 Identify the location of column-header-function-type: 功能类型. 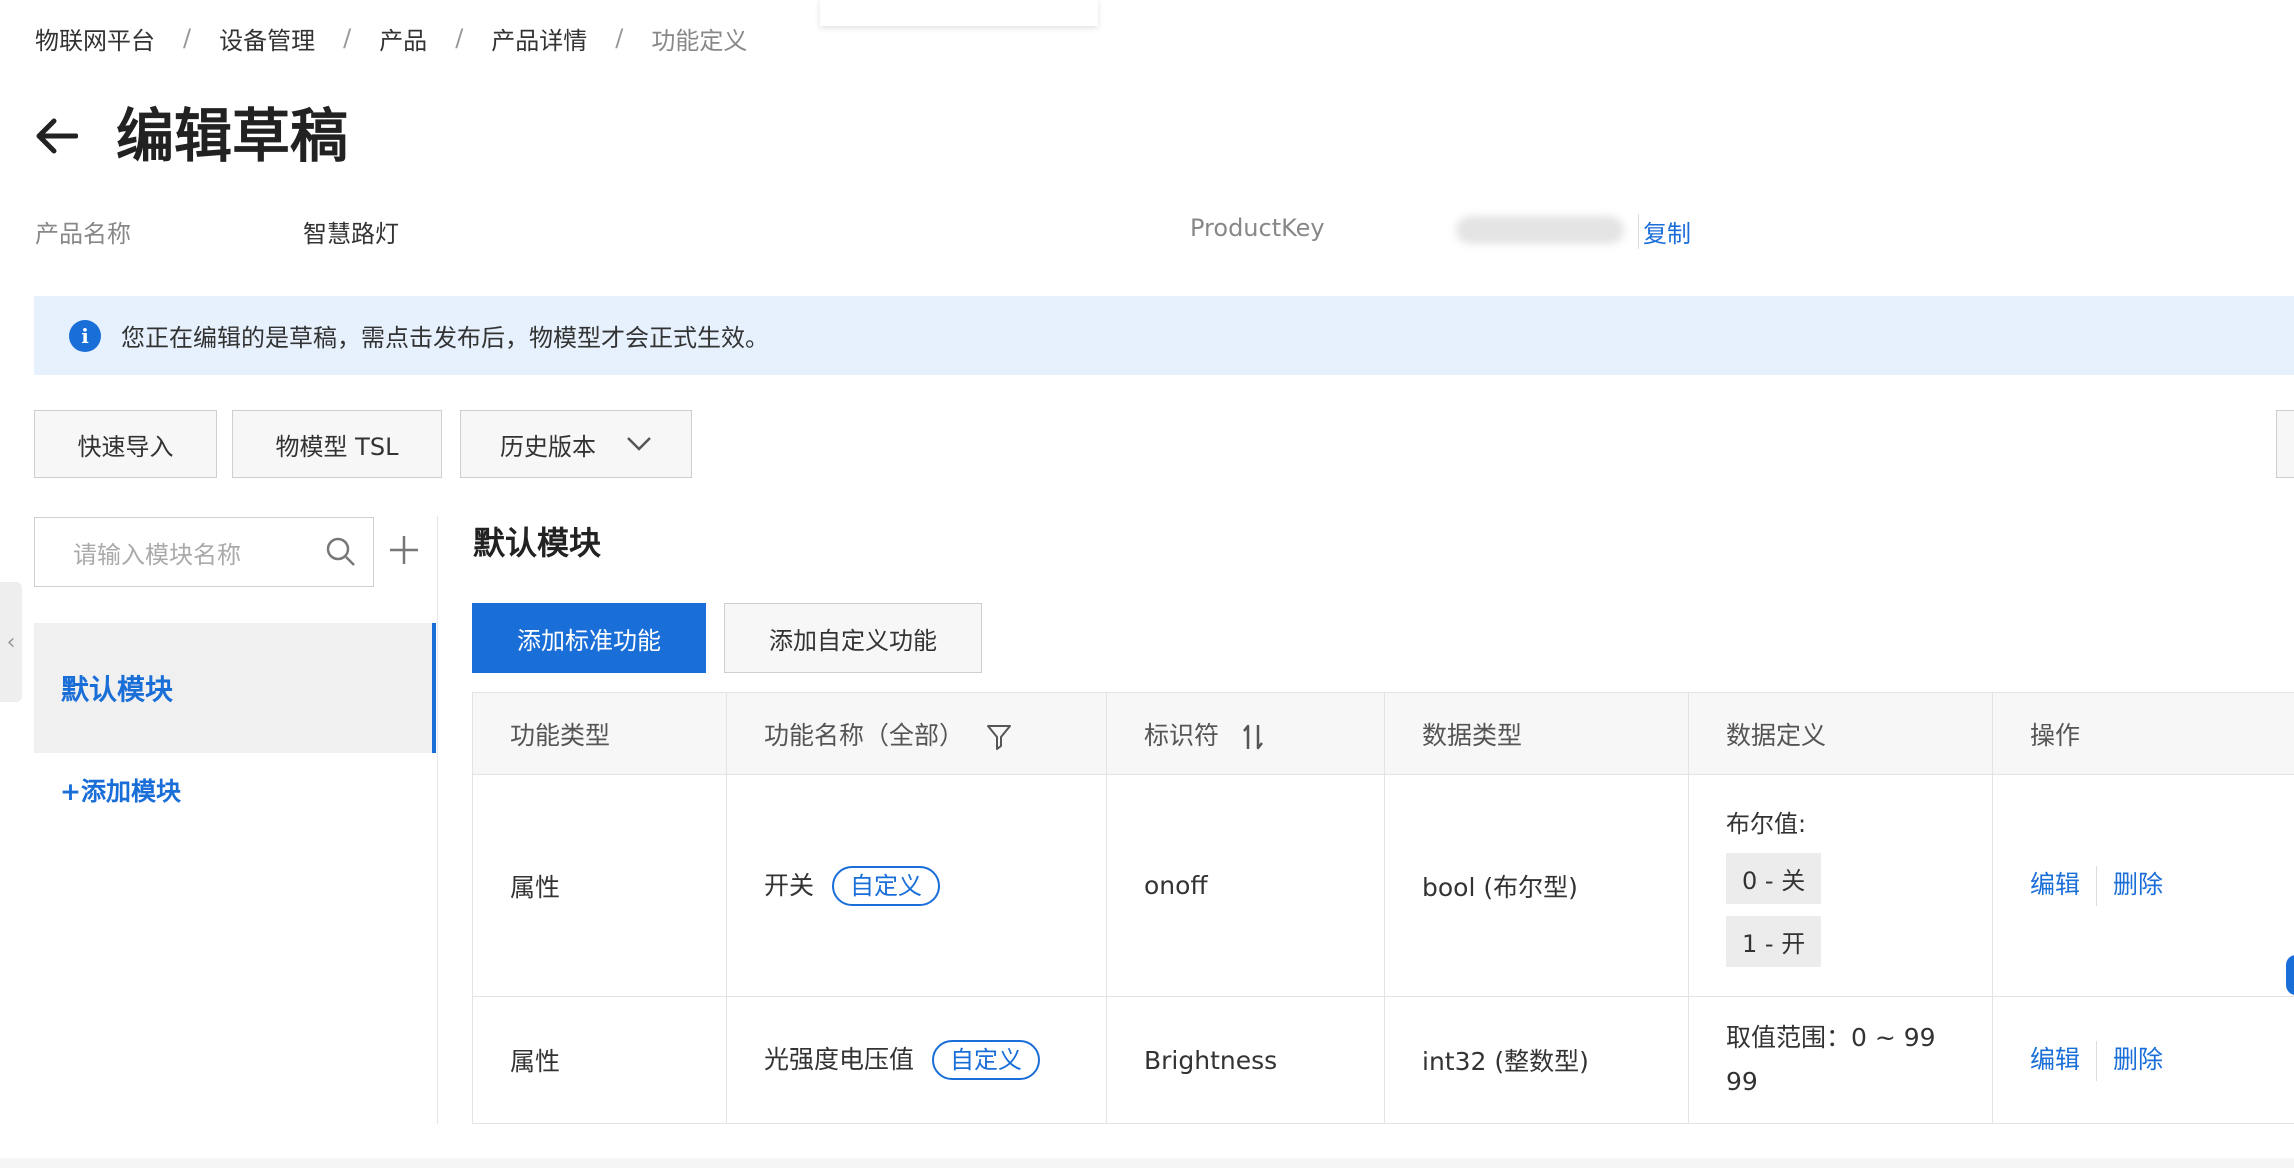
(599, 733).